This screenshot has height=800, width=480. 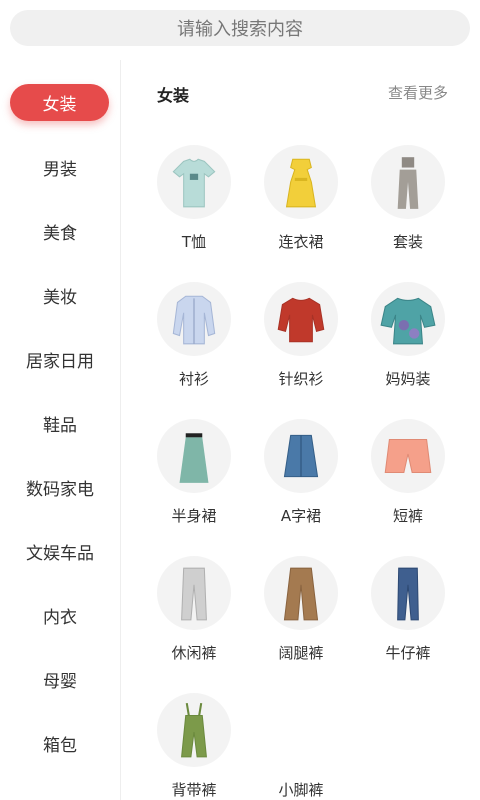 What do you see at coordinates (173, 95) in the screenshot?
I see `section-title: 女装` at bounding box center [173, 95].